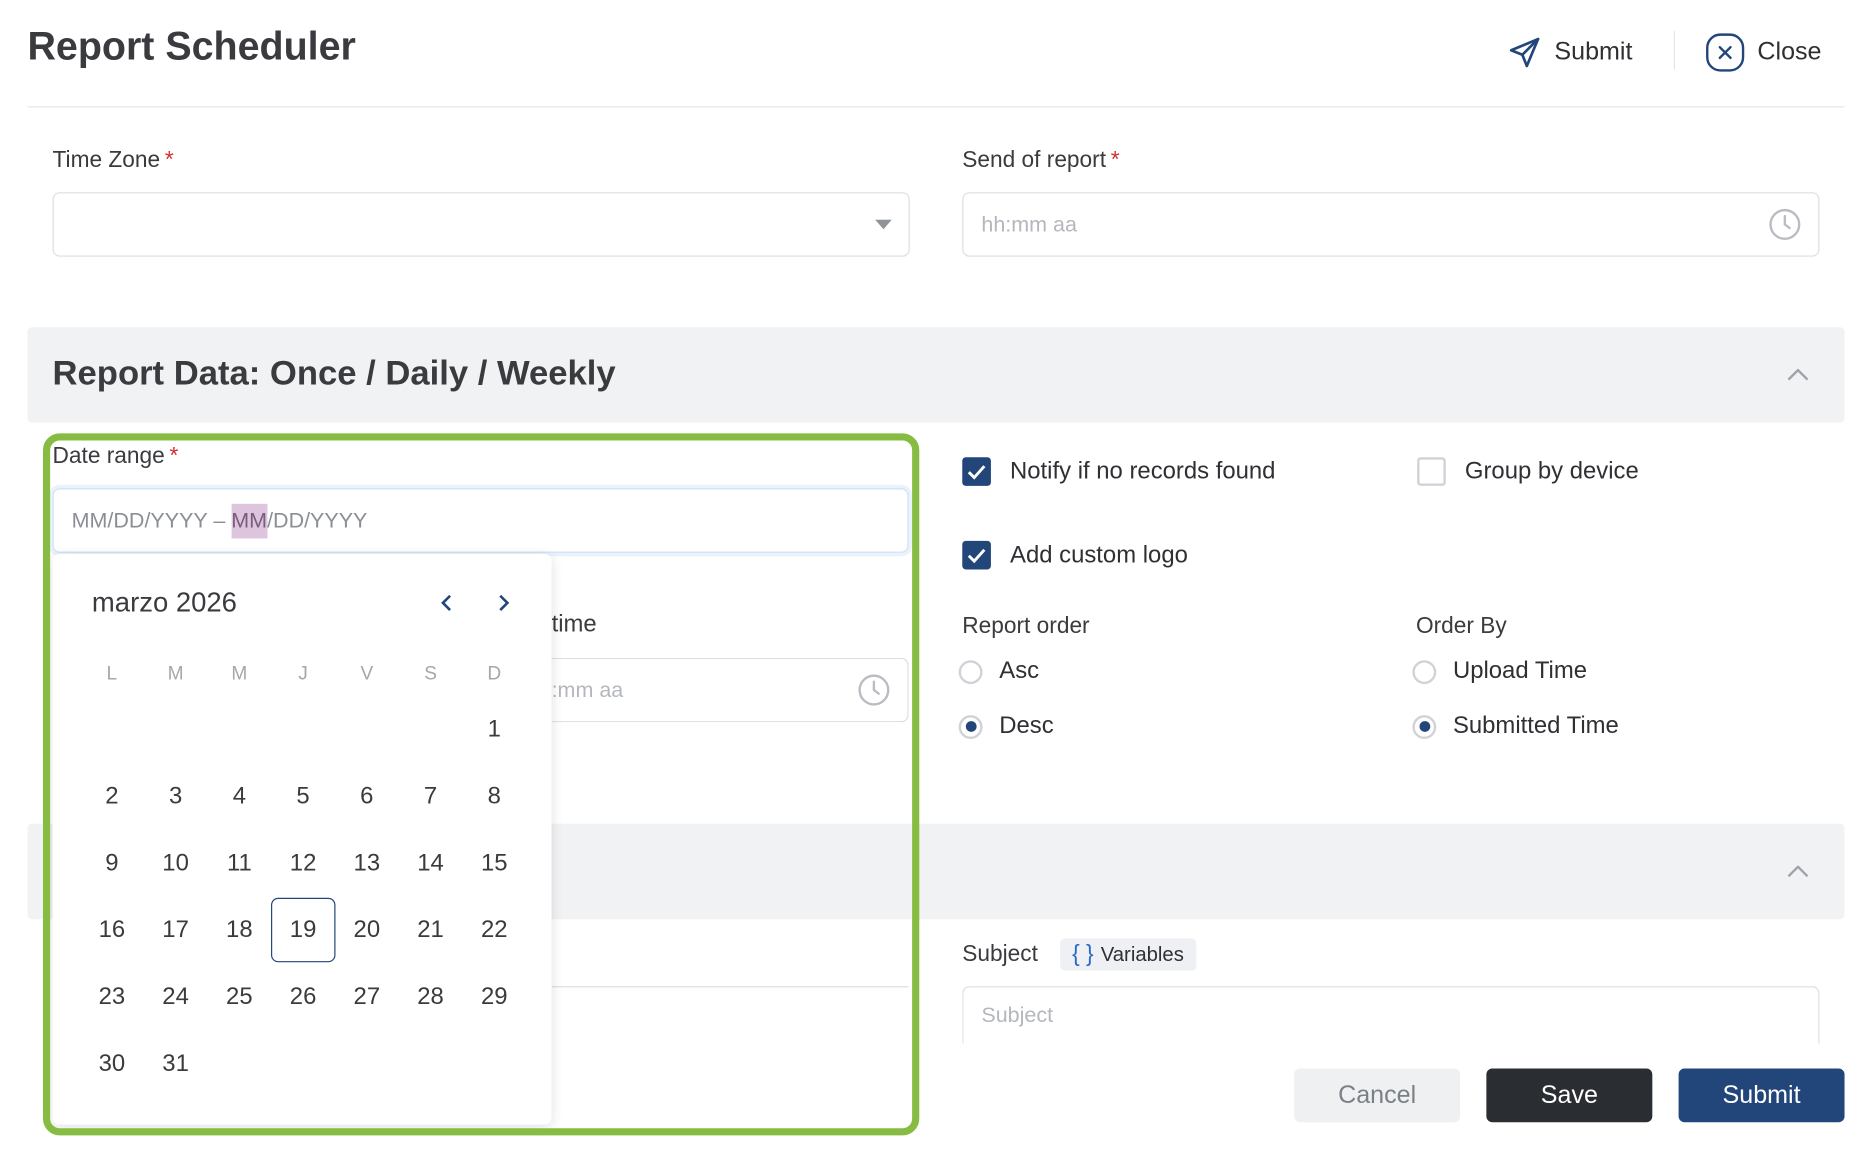 The height and width of the screenshot is (1156, 1872). Describe the element at coordinates (936, 107) in the screenshot. I see `header-rule` at that location.